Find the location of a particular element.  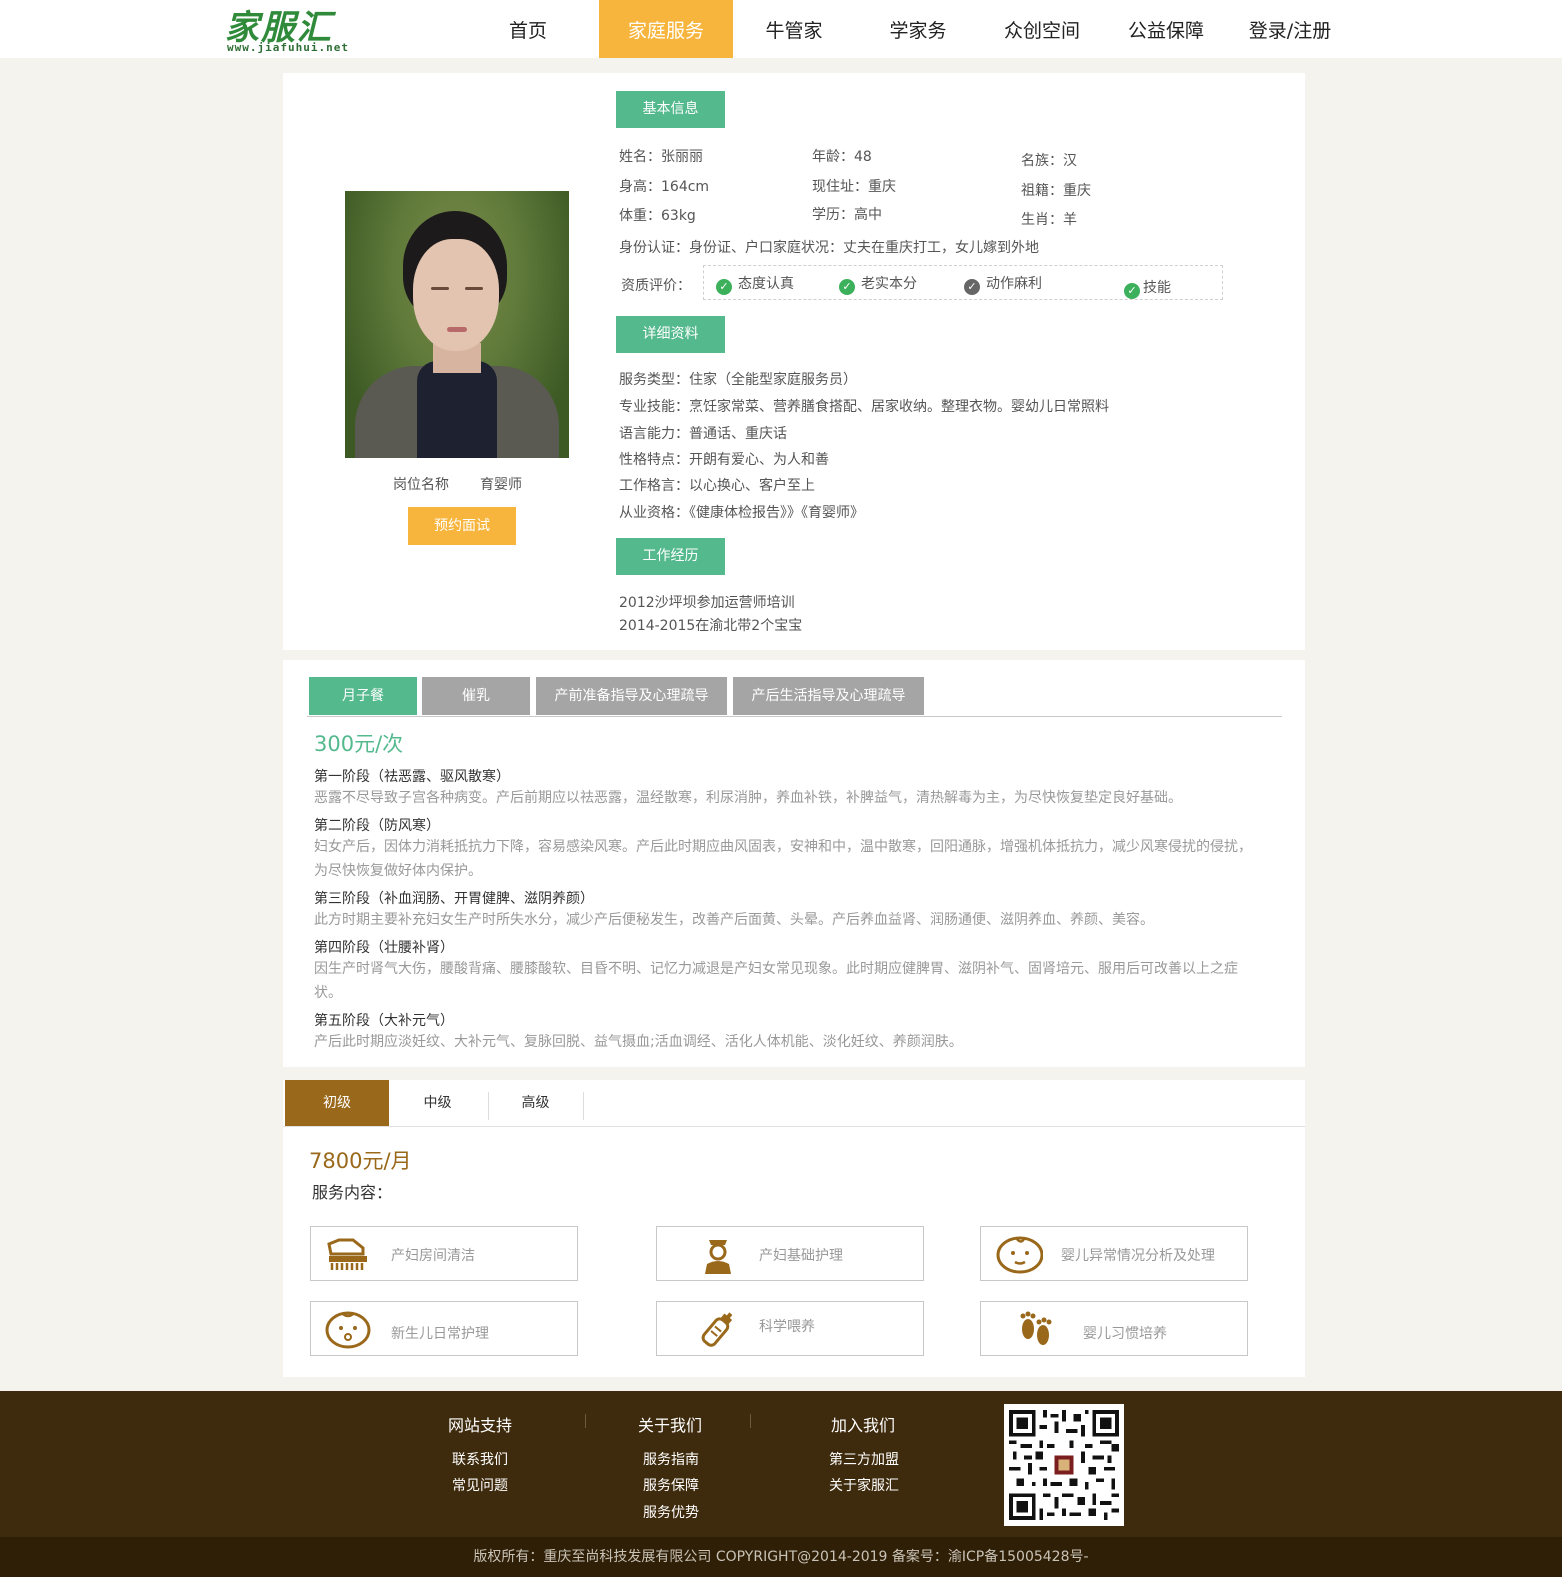

stage-title: 第二阶段（防风寒） is located at coordinates (377, 826).